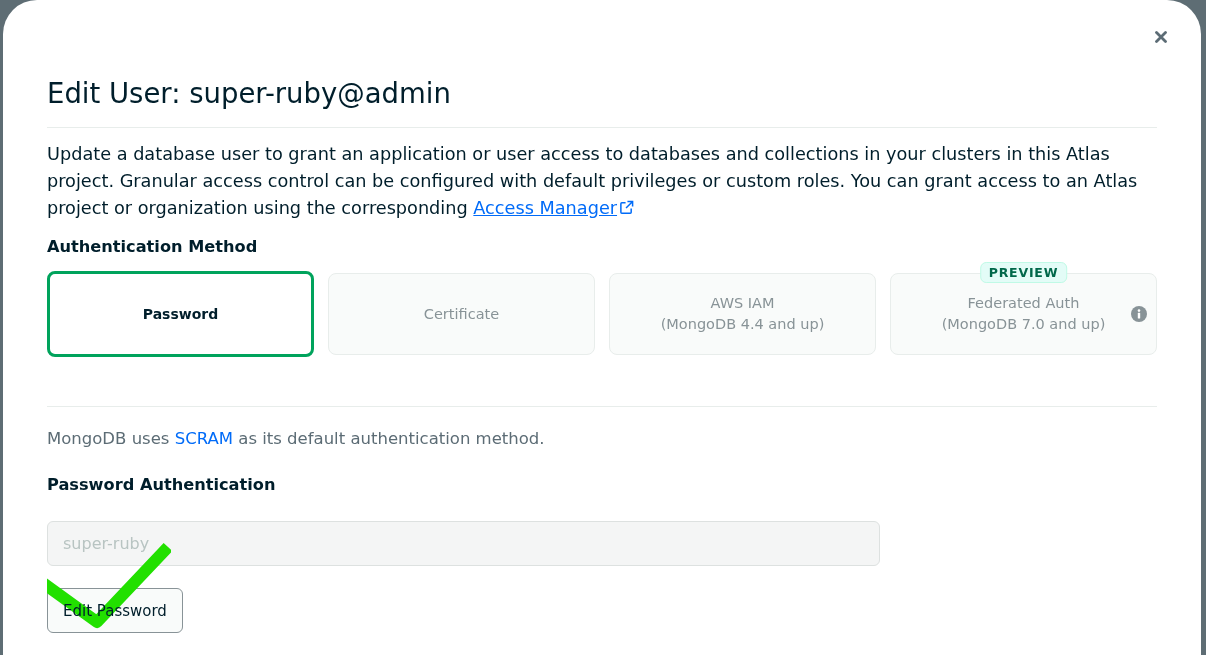 Image resolution: width=1206 pixels, height=655 pixels. What do you see at coordinates (249, 93) in the screenshot?
I see `dialog-title: Edit User: super-ruby@admin` at bounding box center [249, 93].